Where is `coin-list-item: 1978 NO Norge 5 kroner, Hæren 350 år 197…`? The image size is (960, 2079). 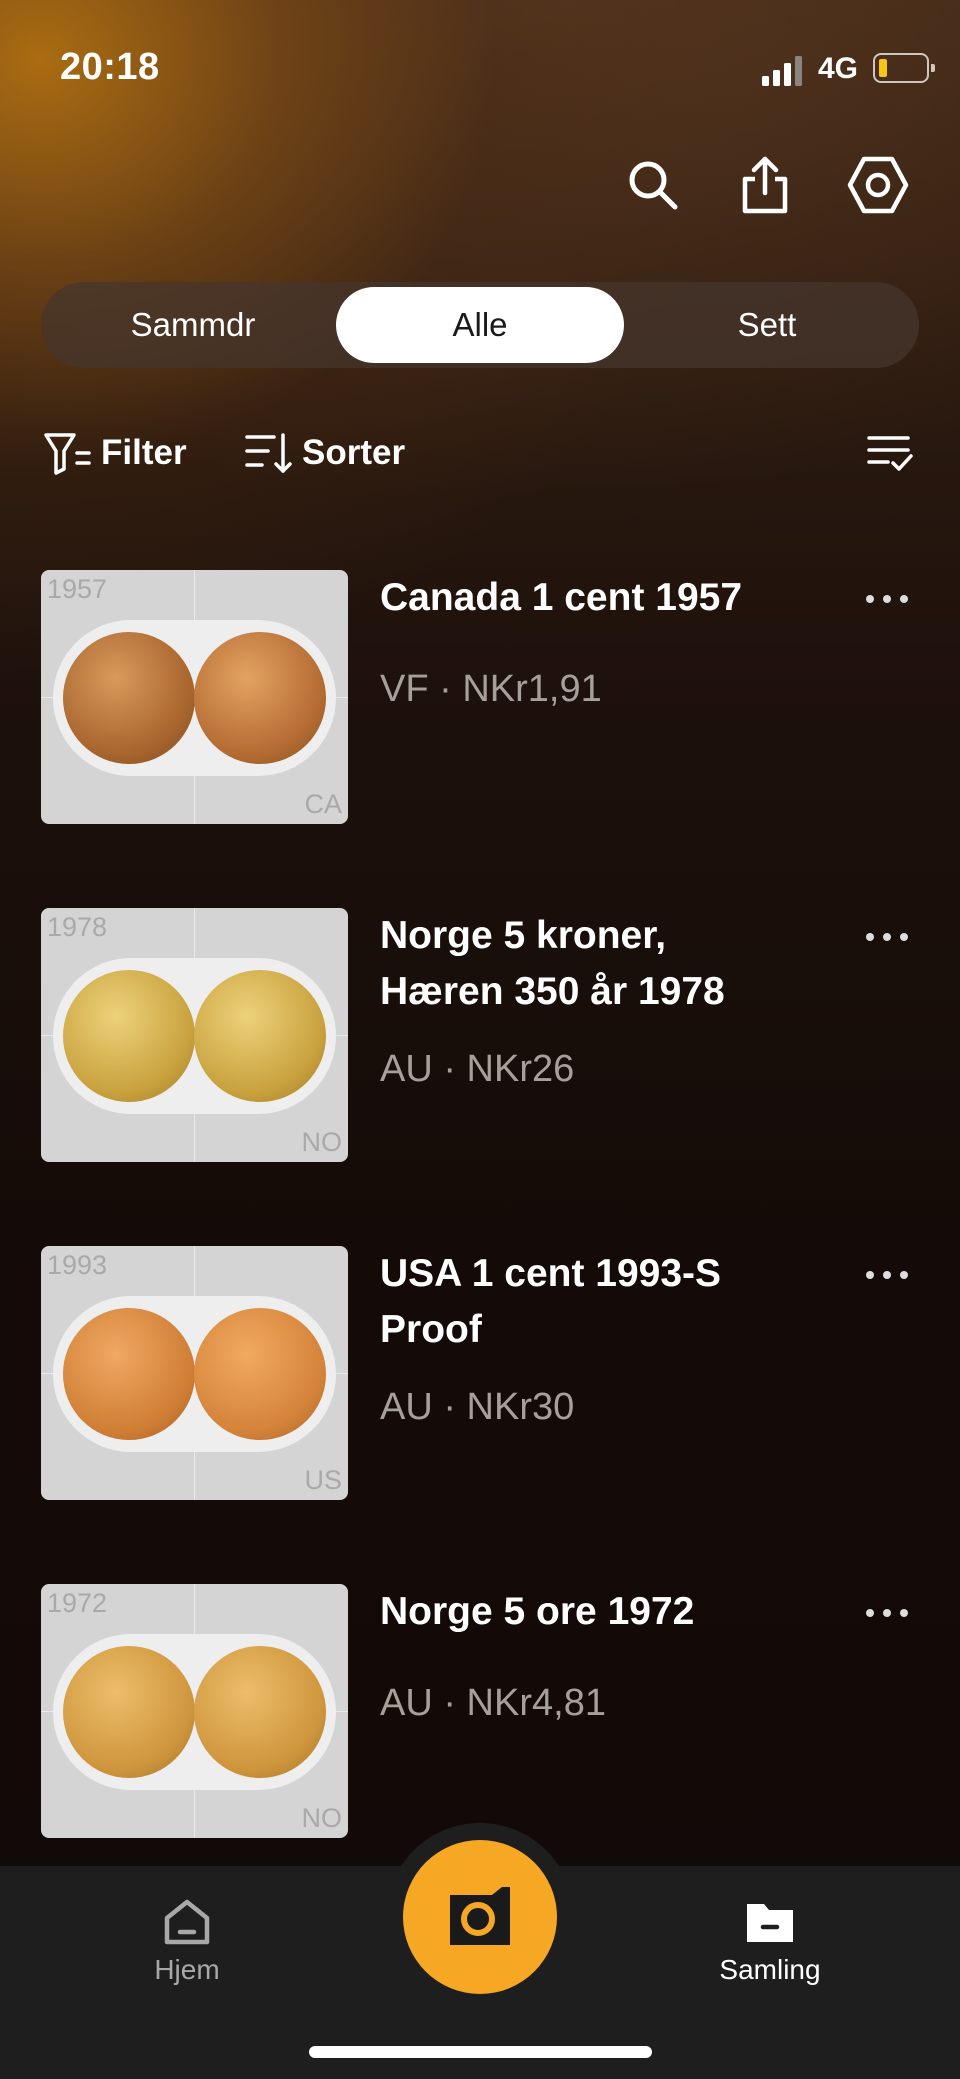
coin-list-item: 1978 NO Norge 5 kroner, Hæren 350 år 197… is located at coordinates (480, 1036).